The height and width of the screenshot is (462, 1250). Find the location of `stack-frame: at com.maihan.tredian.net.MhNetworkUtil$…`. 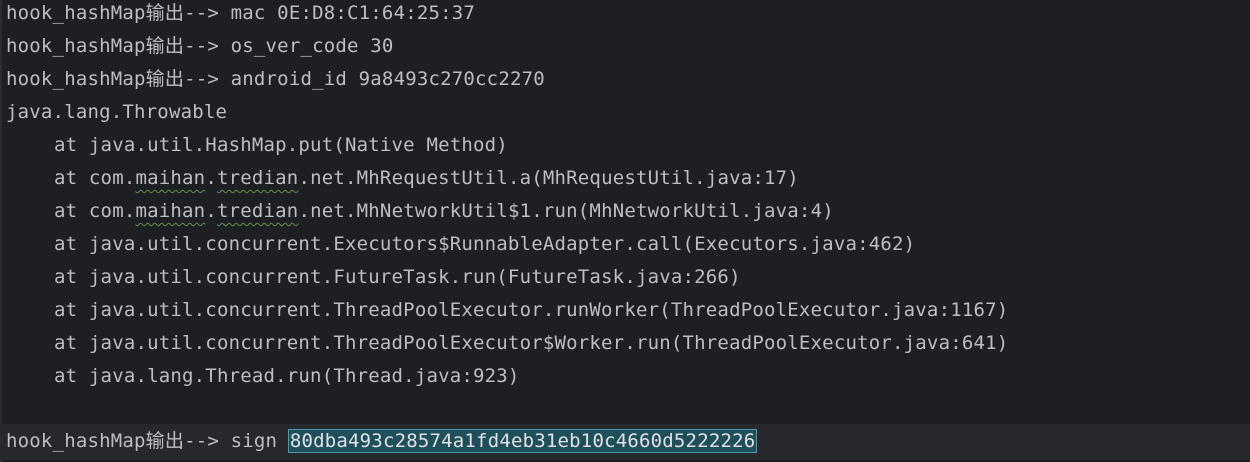

stack-frame: at com.maihan.tredian.net.MhNetworkUtil$… is located at coordinates (444, 211).